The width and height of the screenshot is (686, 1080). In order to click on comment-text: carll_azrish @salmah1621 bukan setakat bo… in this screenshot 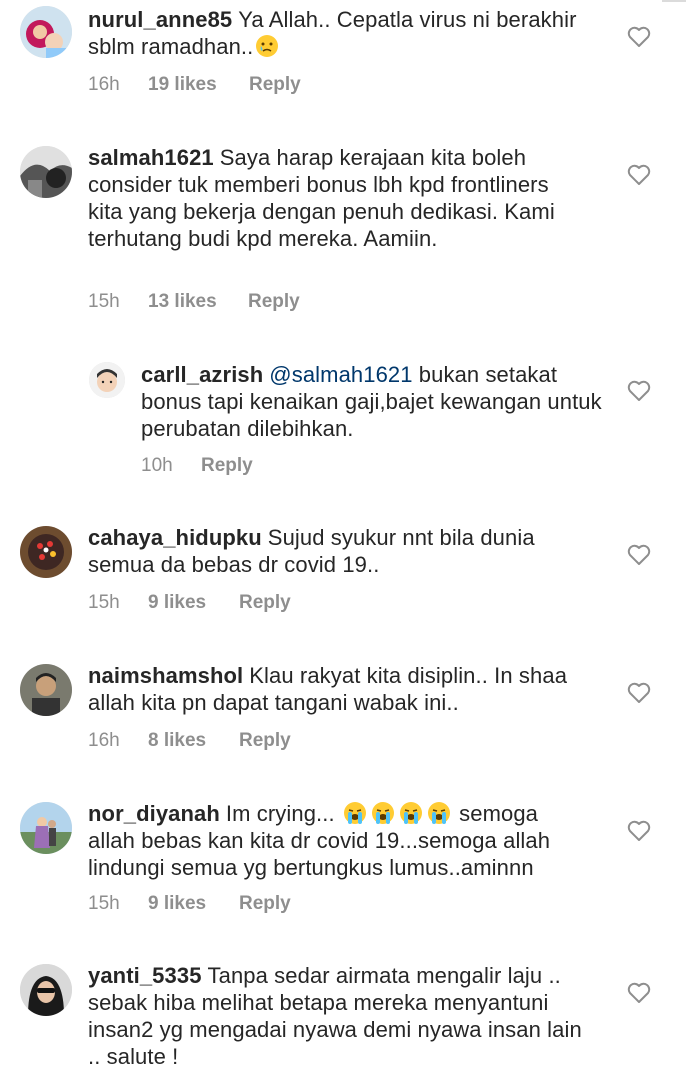, I will do `click(371, 401)`.